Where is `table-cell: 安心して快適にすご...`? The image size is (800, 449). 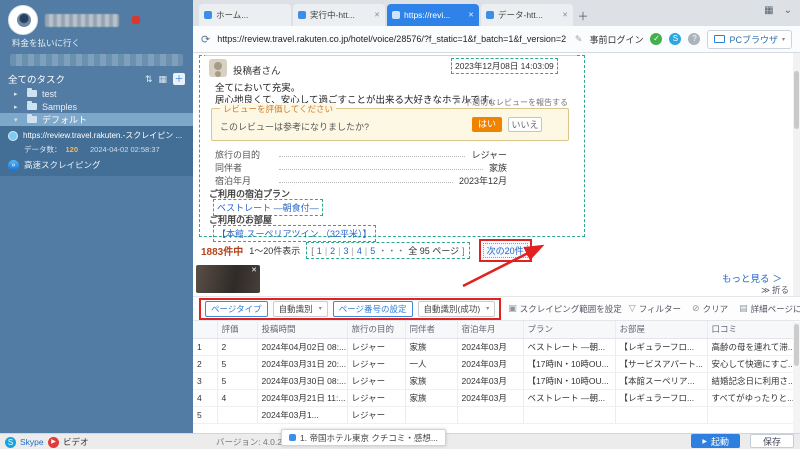
table-cell: 安心して快適にすご... is located at coordinates (750, 364).